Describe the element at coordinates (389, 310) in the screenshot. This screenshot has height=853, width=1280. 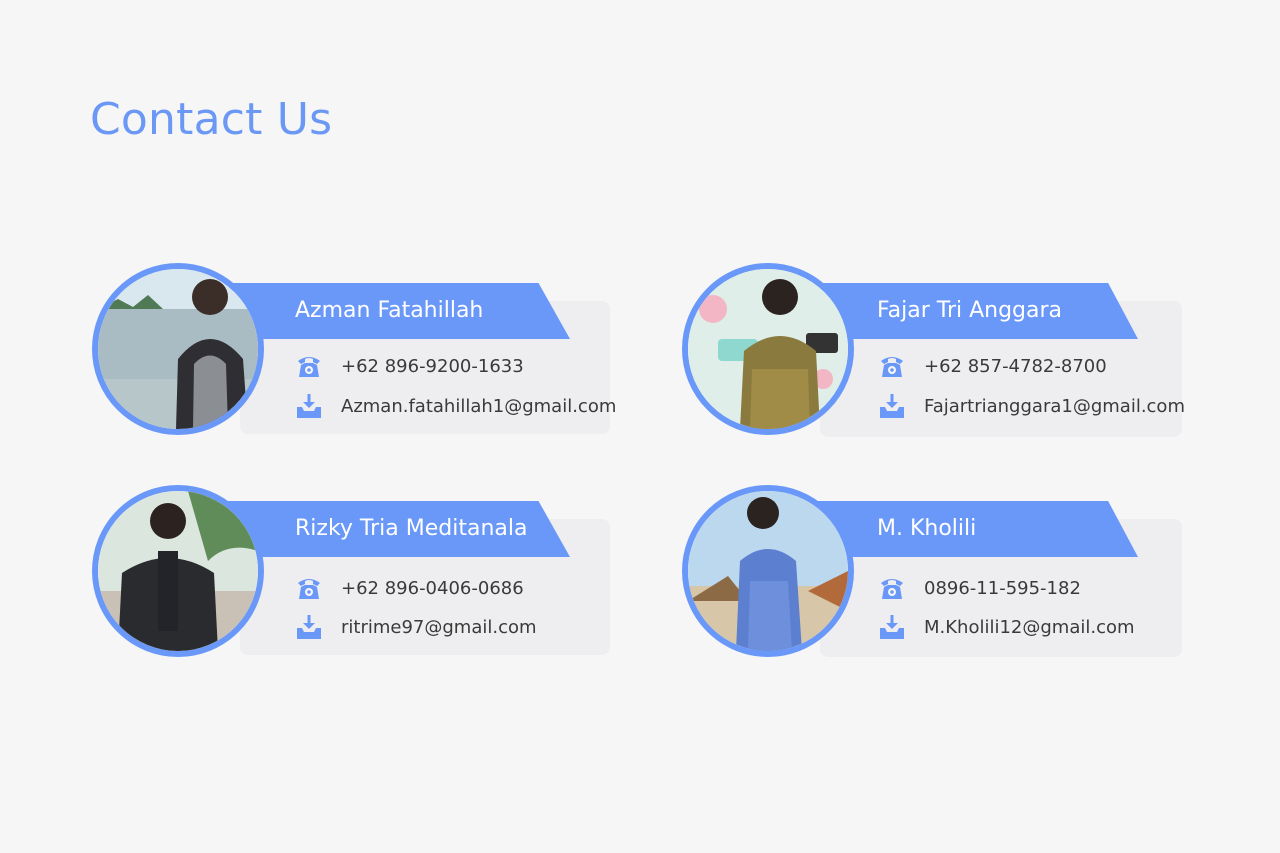
I see `contact-name: Azman Fatahillah` at that location.